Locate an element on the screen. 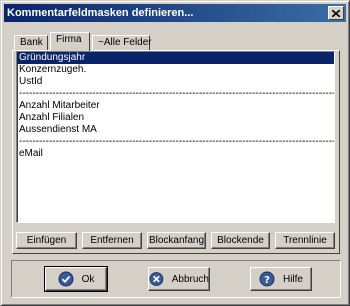  help-label: Hilfe is located at coordinates (292, 279).